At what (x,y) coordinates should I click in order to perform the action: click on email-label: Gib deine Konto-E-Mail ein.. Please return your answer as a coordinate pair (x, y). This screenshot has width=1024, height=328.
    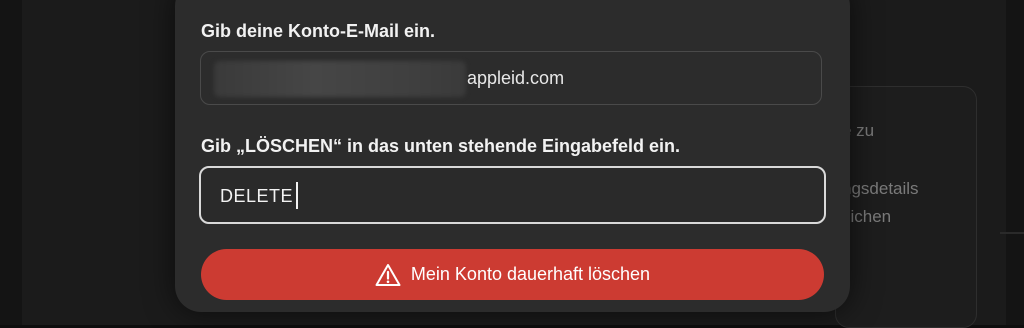
    Looking at the image, I should click on (318, 31).